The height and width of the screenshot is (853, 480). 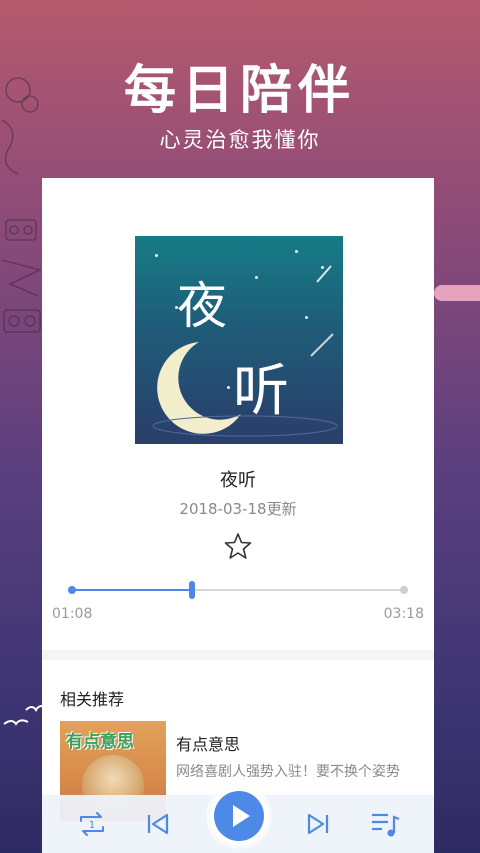 What do you see at coordinates (208, 744) in the screenshot?
I see `recommend-item-name: 有点意思` at bounding box center [208, 744].